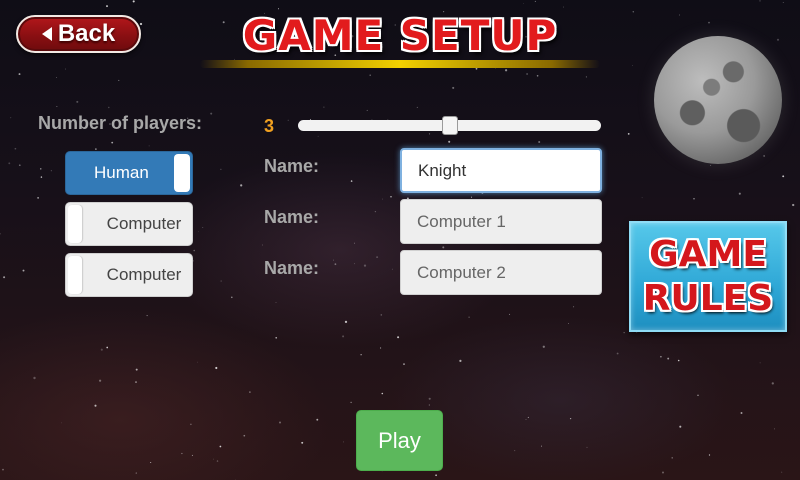 This screenshot has height=480, width=800. Describe the element at coordinates (292, 268) in the screenshot. I see `player3-name-label: Name:` at that location.